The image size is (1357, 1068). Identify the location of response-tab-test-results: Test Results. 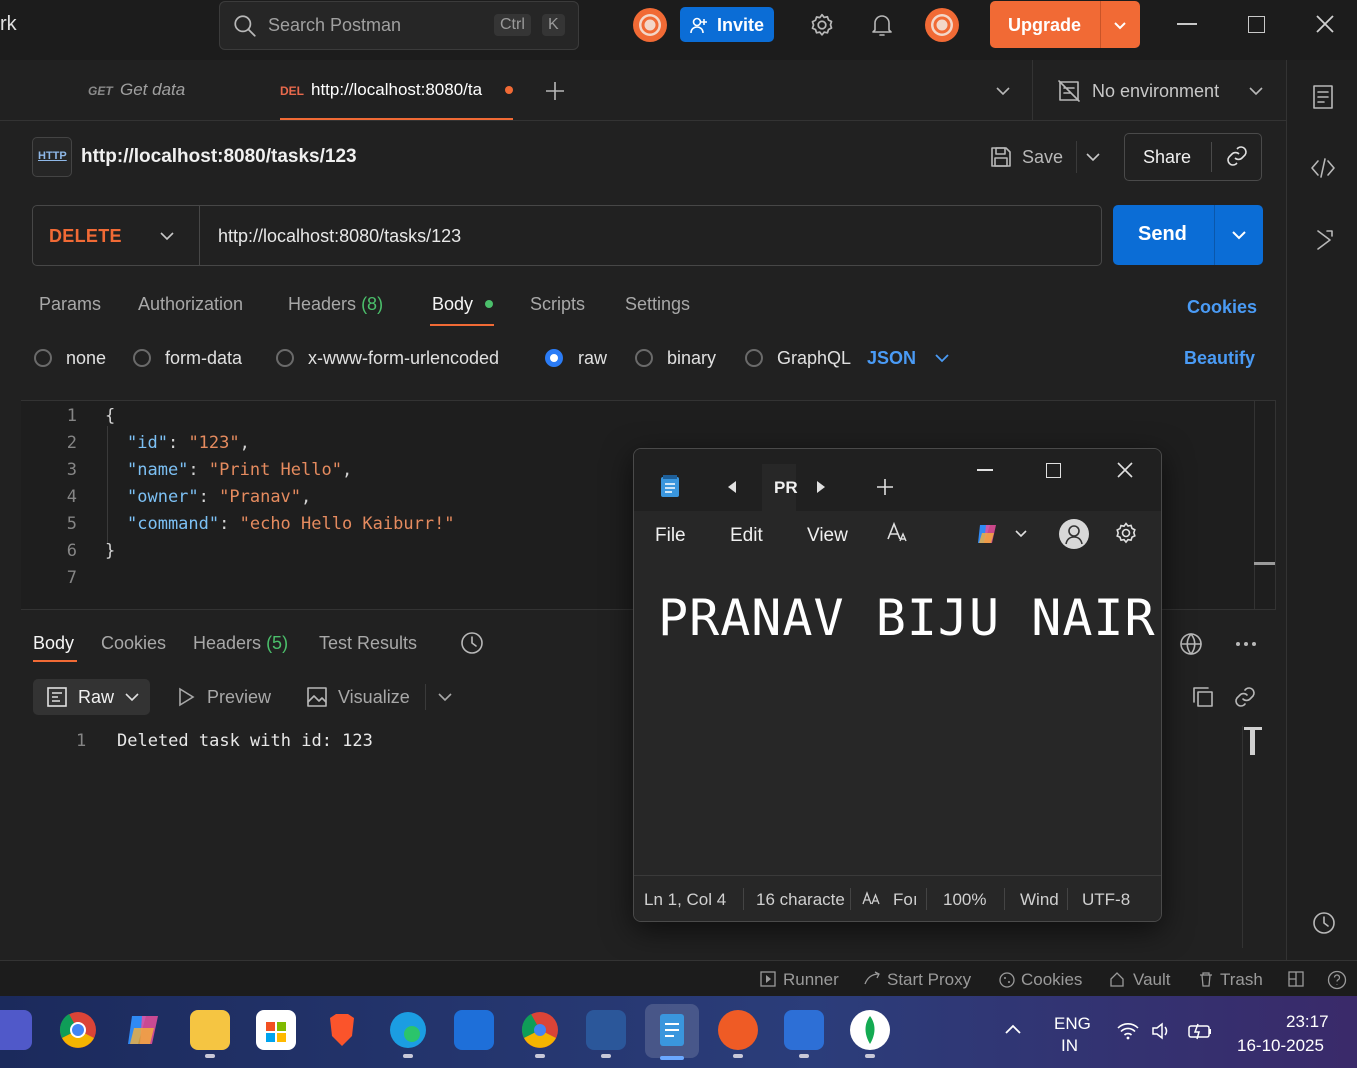
(368, 643).